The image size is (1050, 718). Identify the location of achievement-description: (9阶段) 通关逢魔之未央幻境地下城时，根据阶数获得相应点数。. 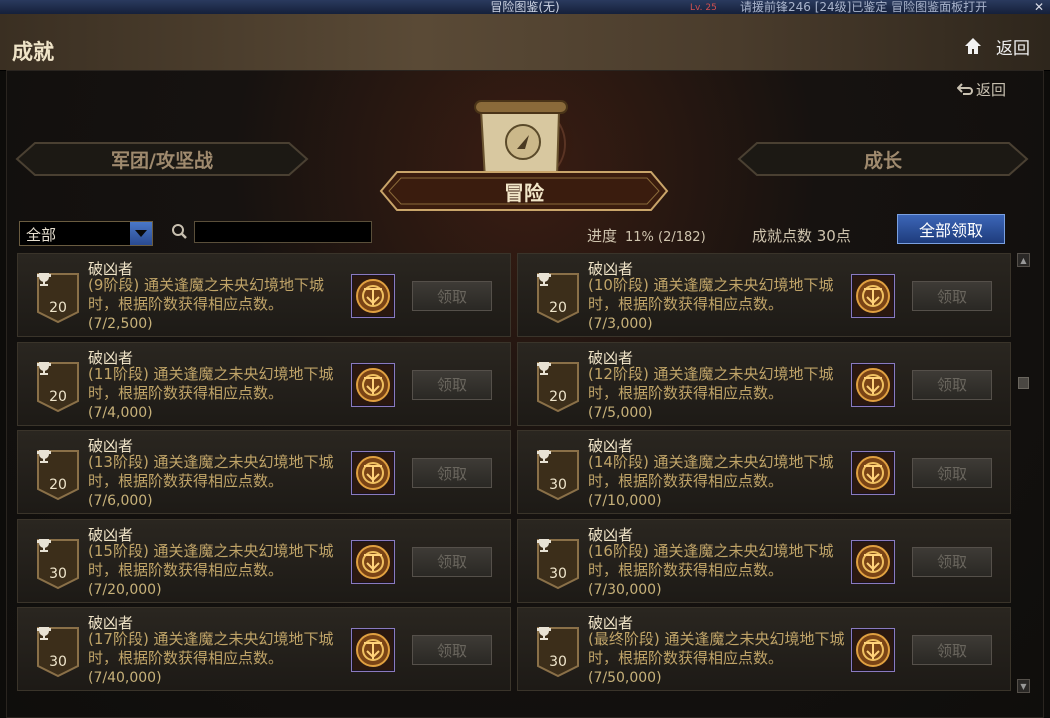
(206, 294).